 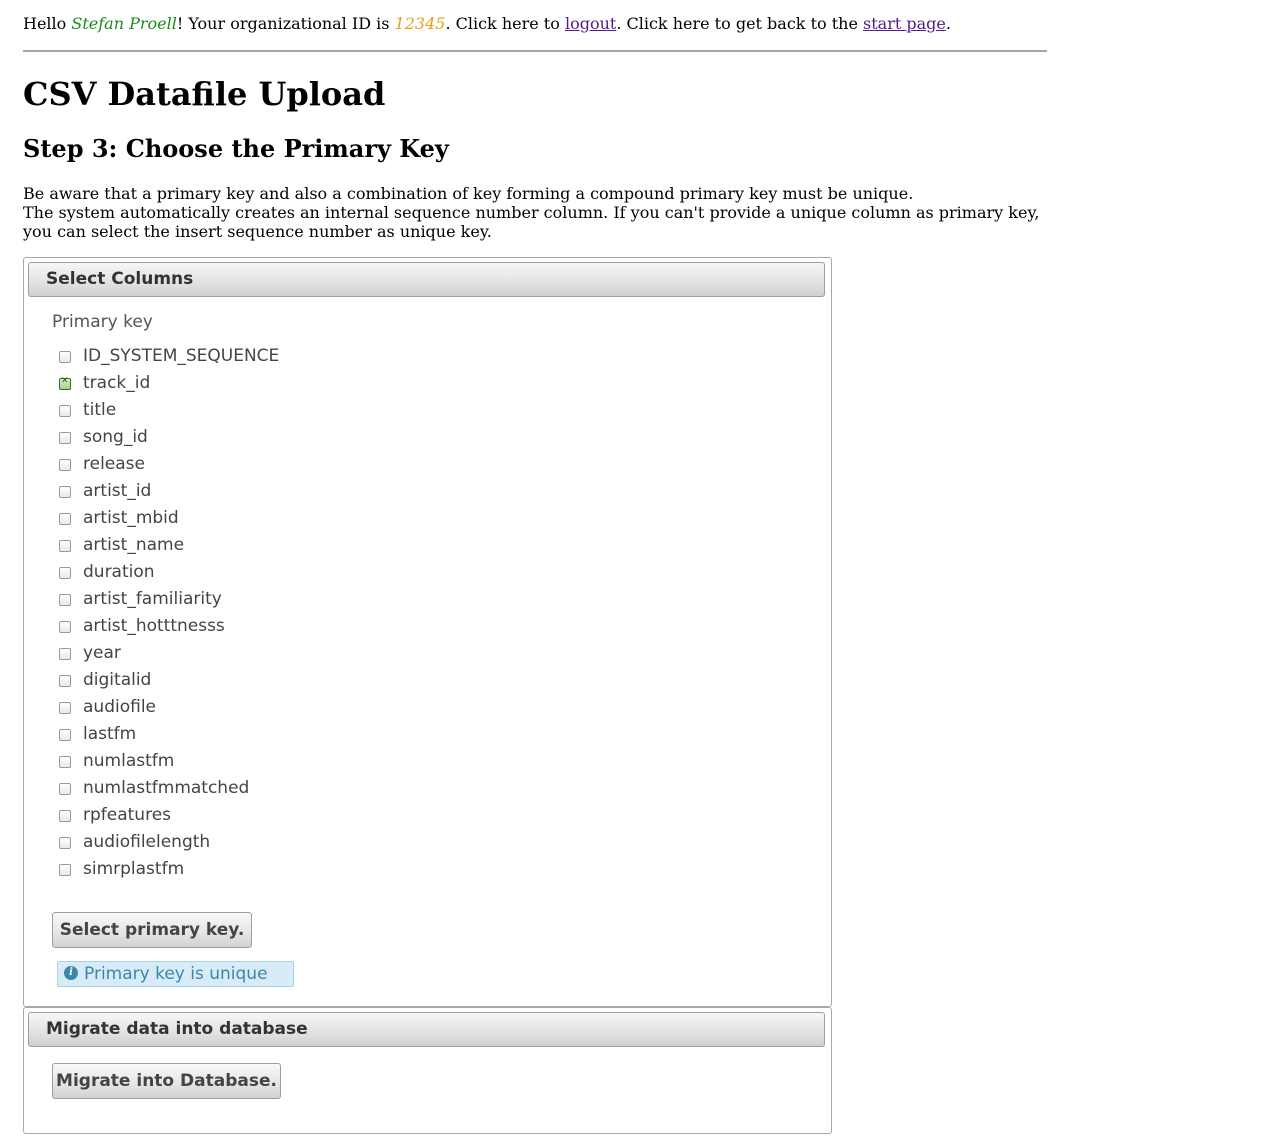 I want to click on column-name: numlastfmmatched, so click(x=166, y=788).